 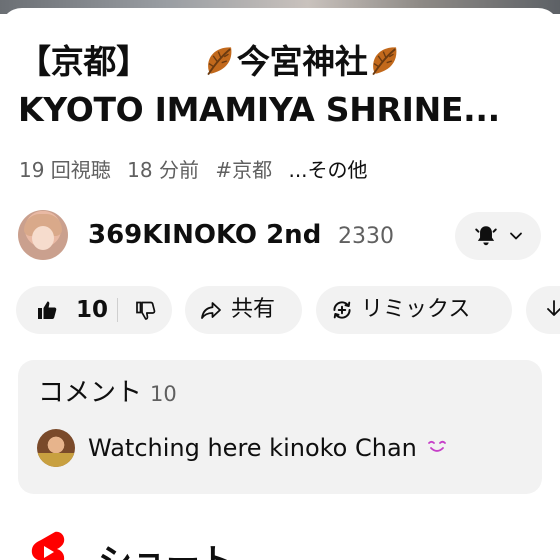 I want to click on share-label: 共有, so click(x=253, y=309).